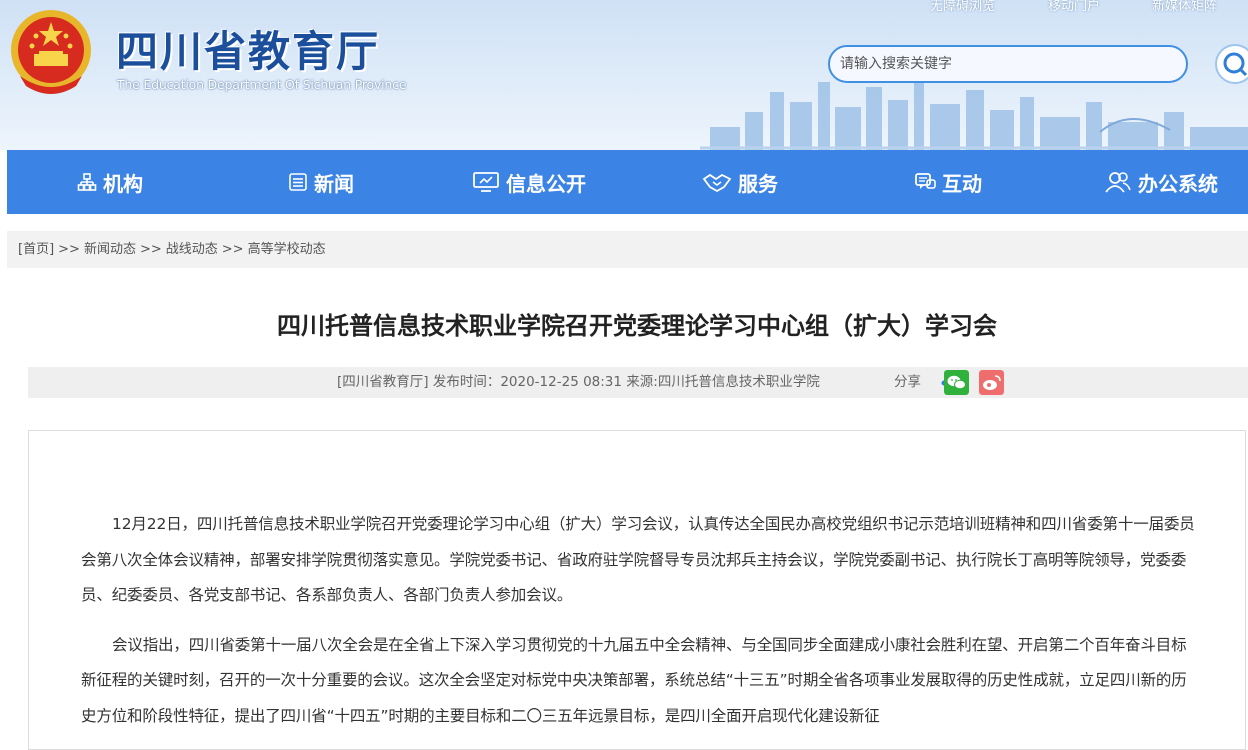 The width and height of the screenshot is (1248, 750). I want to click on monitor-icon, so click(486, 182).